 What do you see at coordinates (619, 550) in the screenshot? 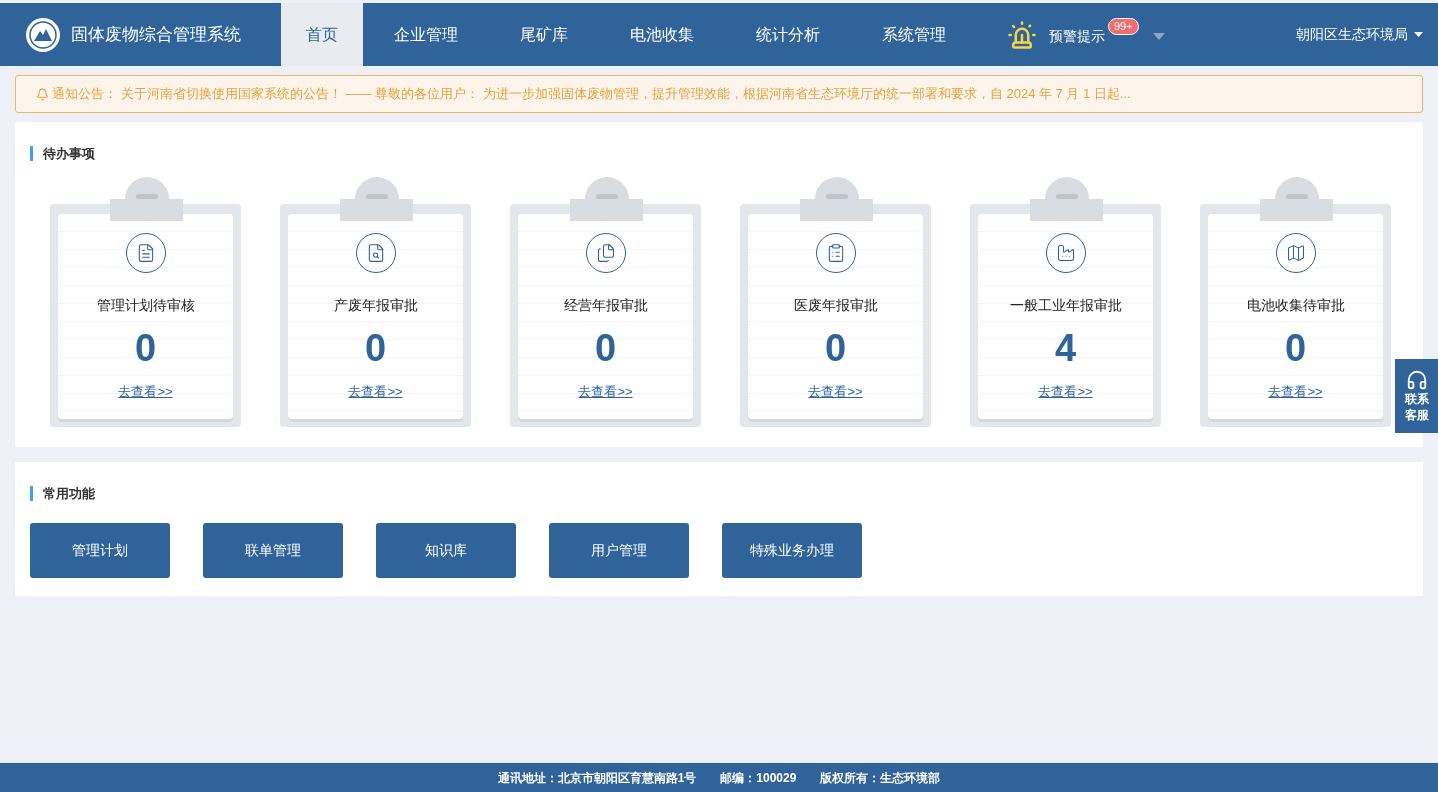
I see `function-button: 用户管理` at bounding box center [619, 550].